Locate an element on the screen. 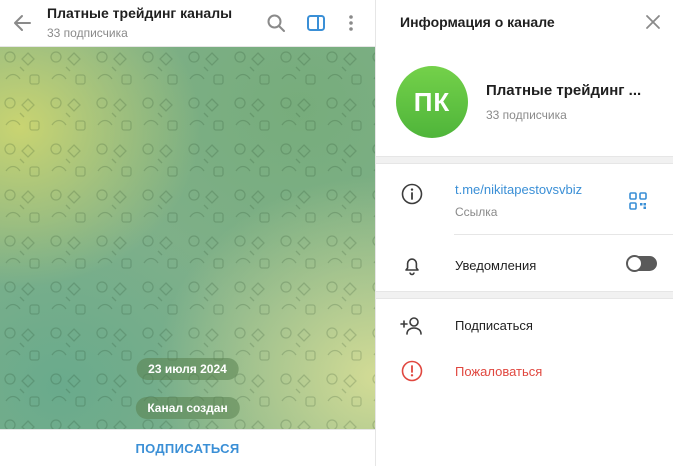 This screenshot has height=466, width=673. chat-subscriber-count: 33 подписчика is located at coordinates (87, 33).